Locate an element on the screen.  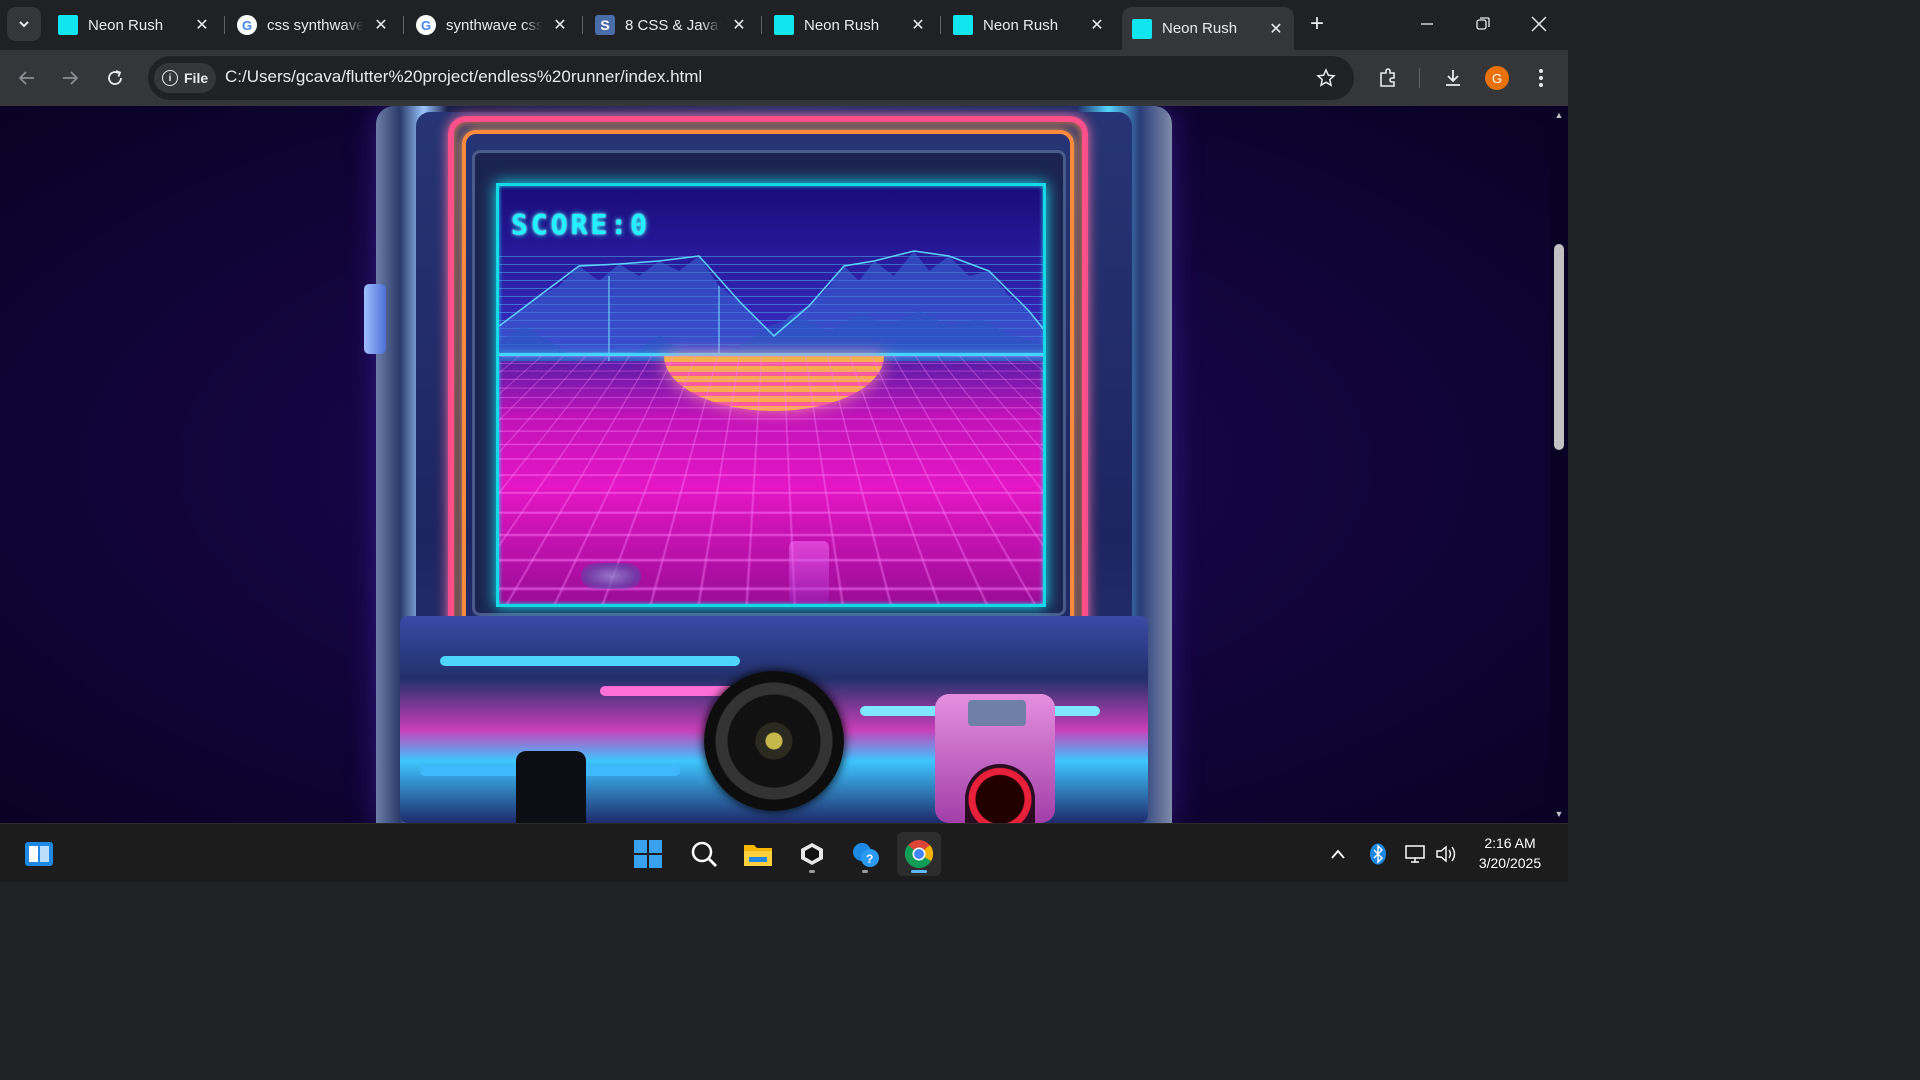
scroll-down-arrow-icon: ▼ is located at coordinates (1559, 814).